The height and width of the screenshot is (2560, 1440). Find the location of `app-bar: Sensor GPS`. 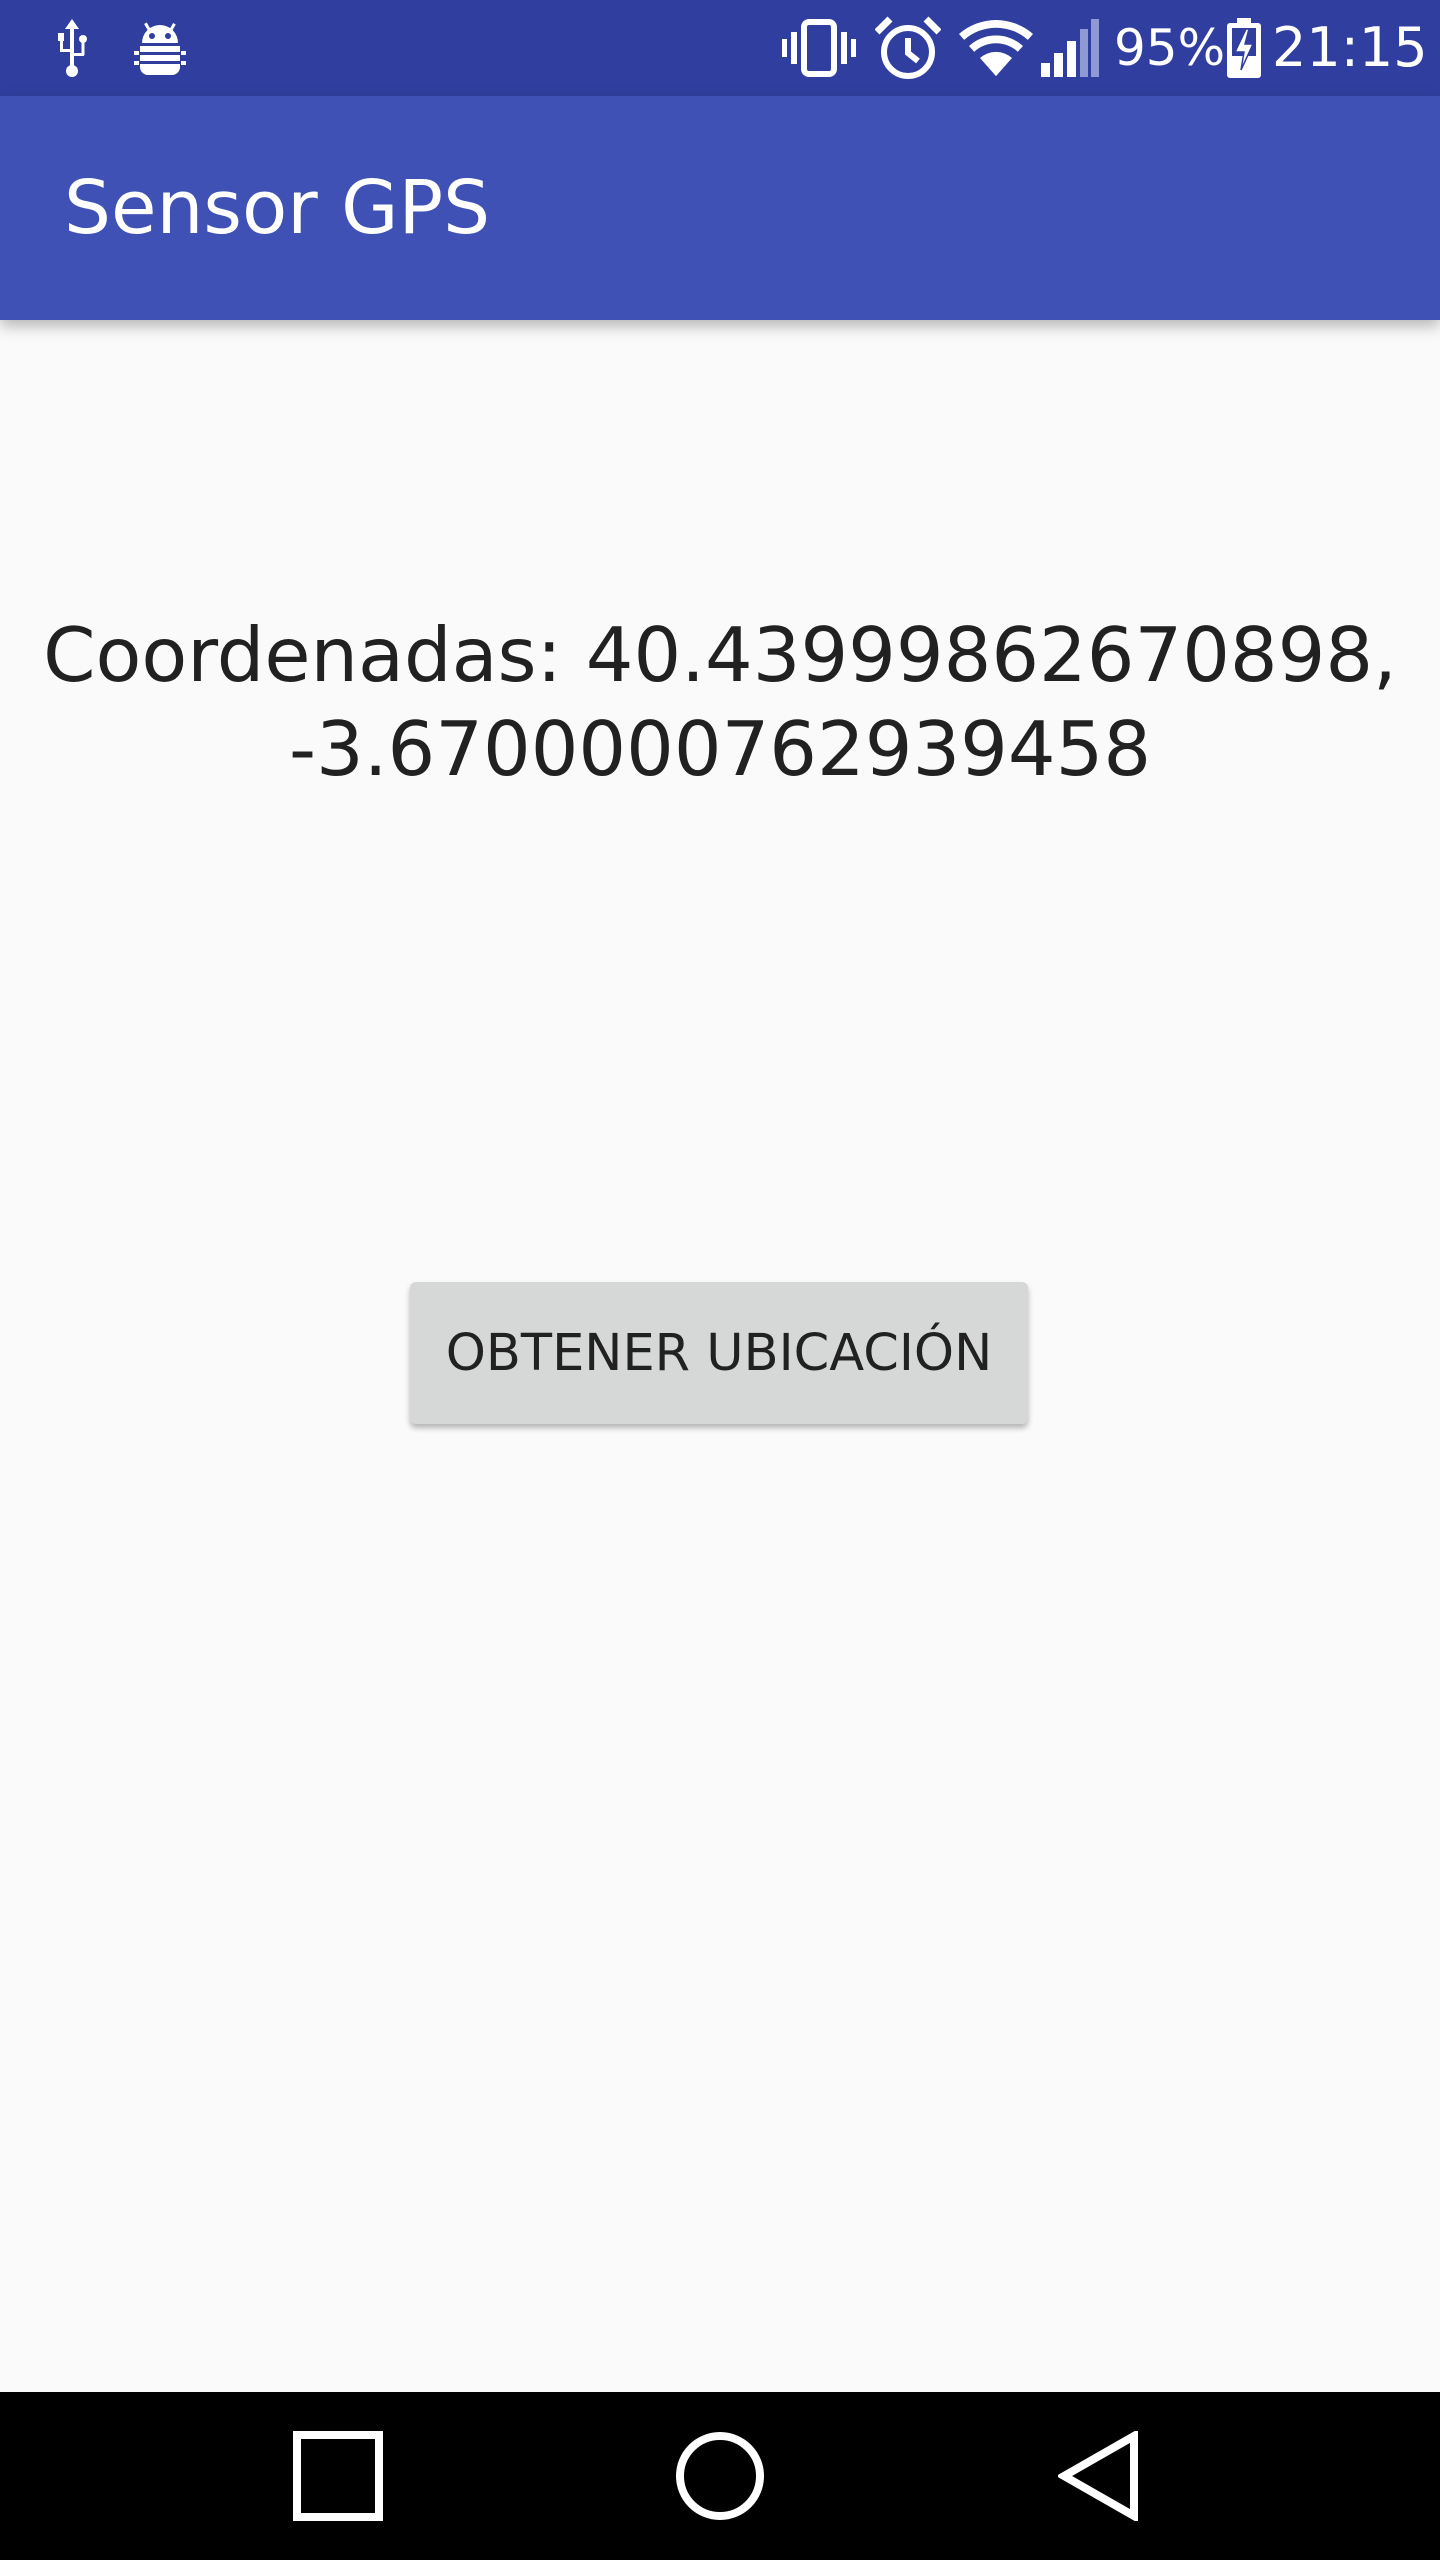

app-bar: Sensor GPS is located at coordinates (720, 208).